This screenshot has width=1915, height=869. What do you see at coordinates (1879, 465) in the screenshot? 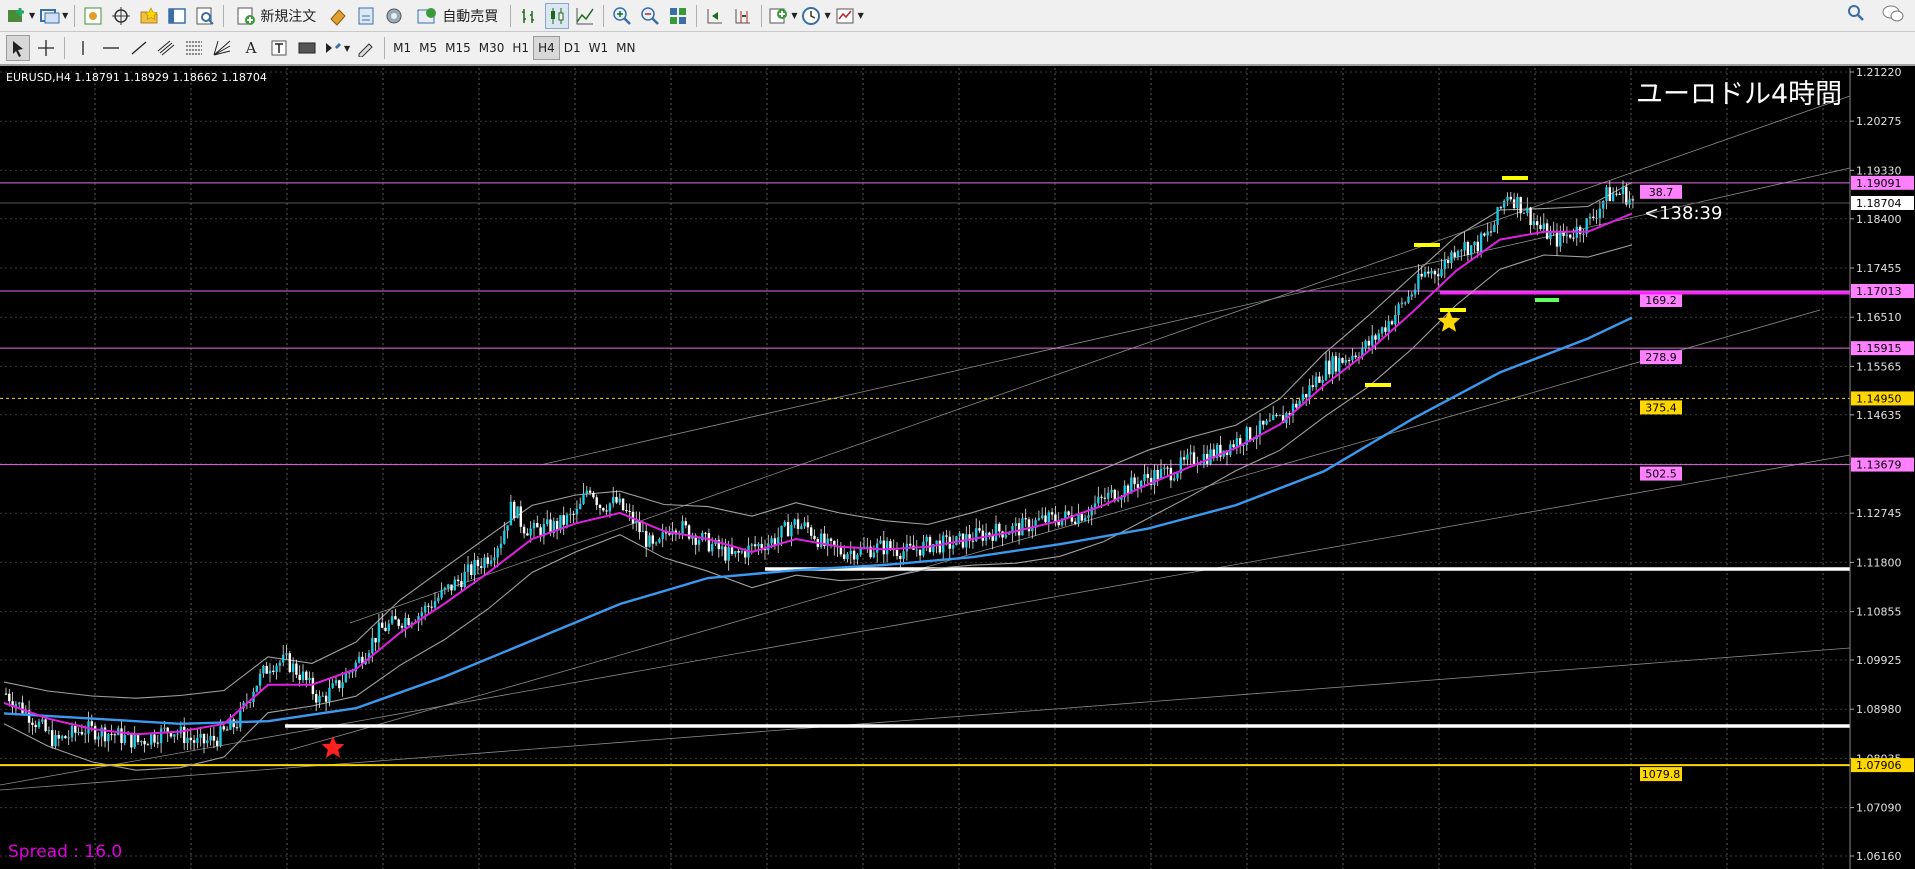
I see `axis-level-tag-label: 1.13679` at bounding box center [1879, 465].